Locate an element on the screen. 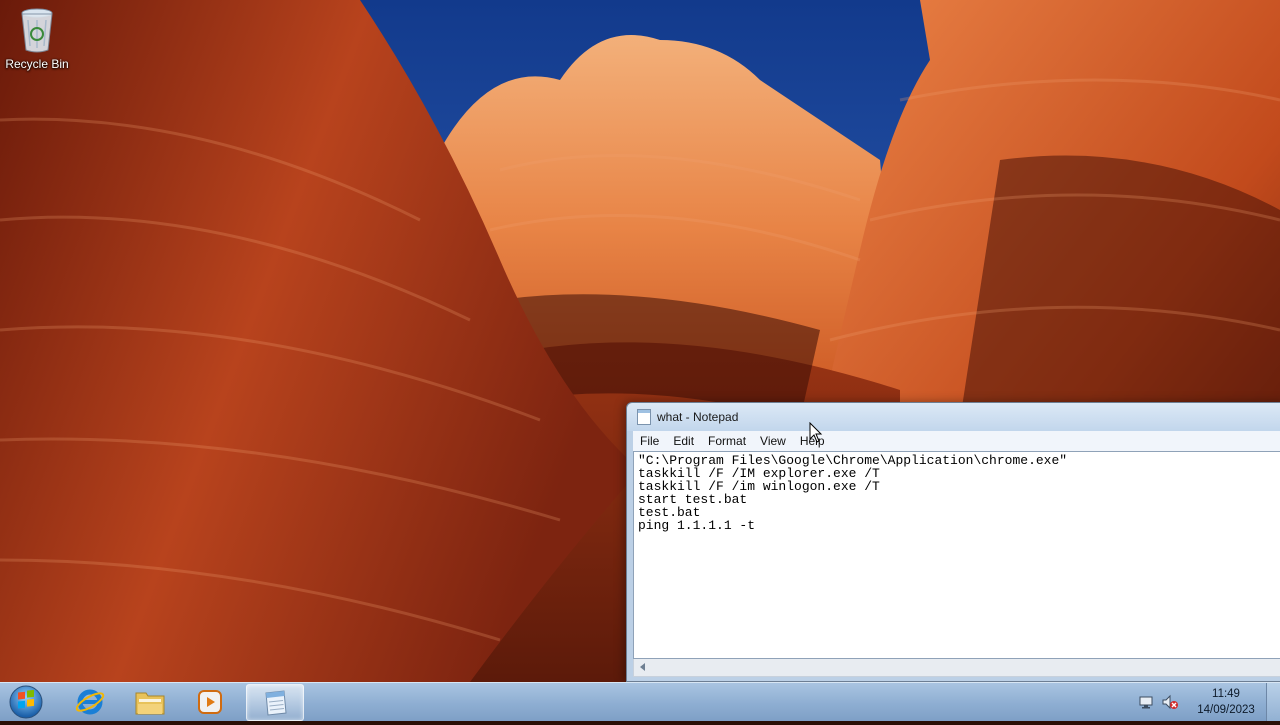 The height and width of the screenshot is (725, 1280). system-clock: 11:49 14/09/2023 is located at coordinates (1226, 702).